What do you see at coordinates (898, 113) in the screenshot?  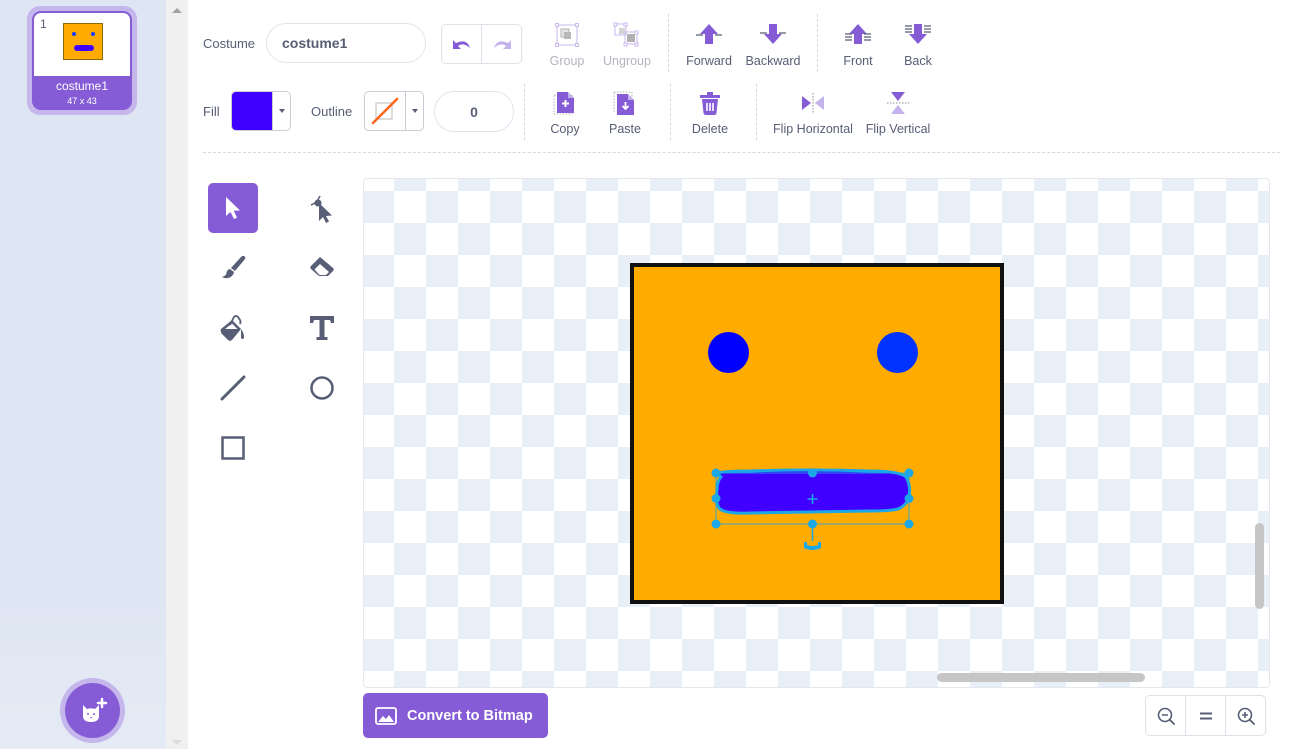 I see `flip-vertical-button: Flip Vertical` at bounding box center [898, 113].